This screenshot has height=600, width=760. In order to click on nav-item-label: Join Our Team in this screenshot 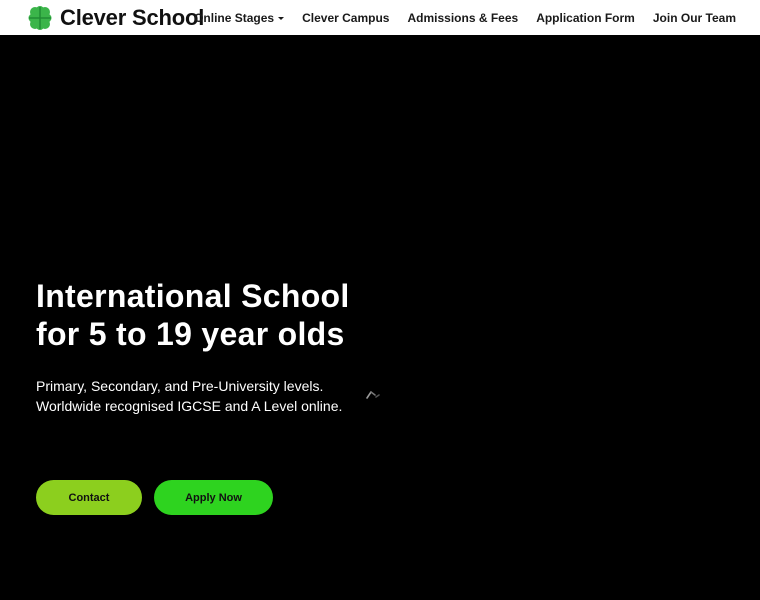, I will do `click(694, 17)`.